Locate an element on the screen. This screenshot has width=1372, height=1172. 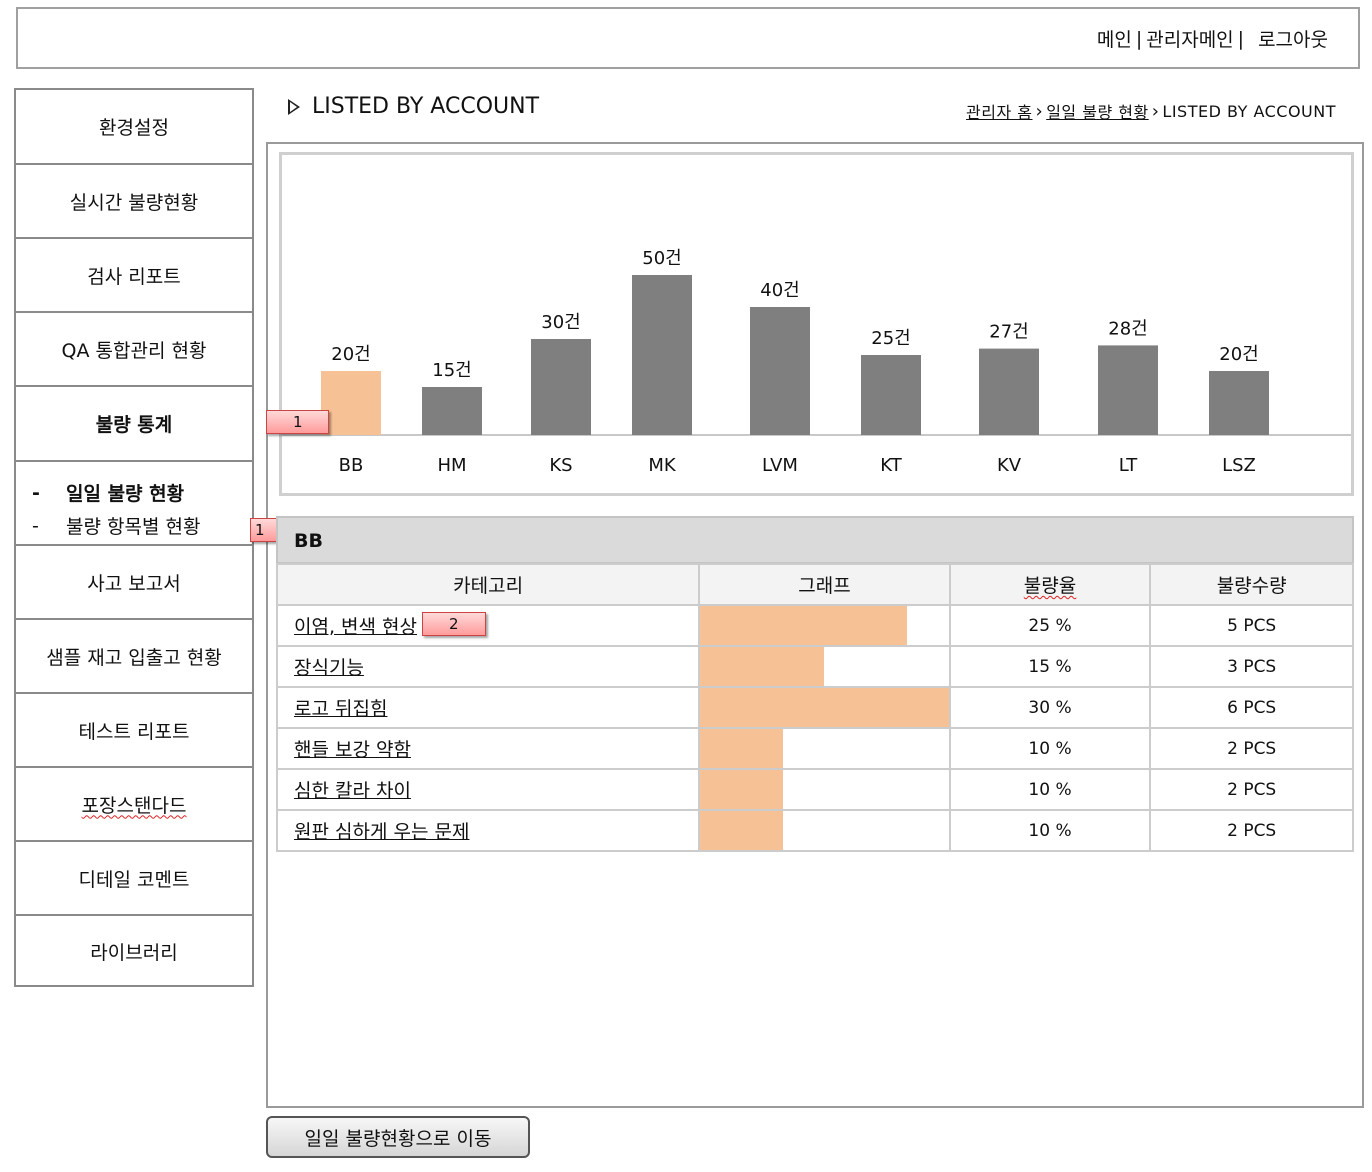
chart-category-label: BB is located at coordinates (351, 465).